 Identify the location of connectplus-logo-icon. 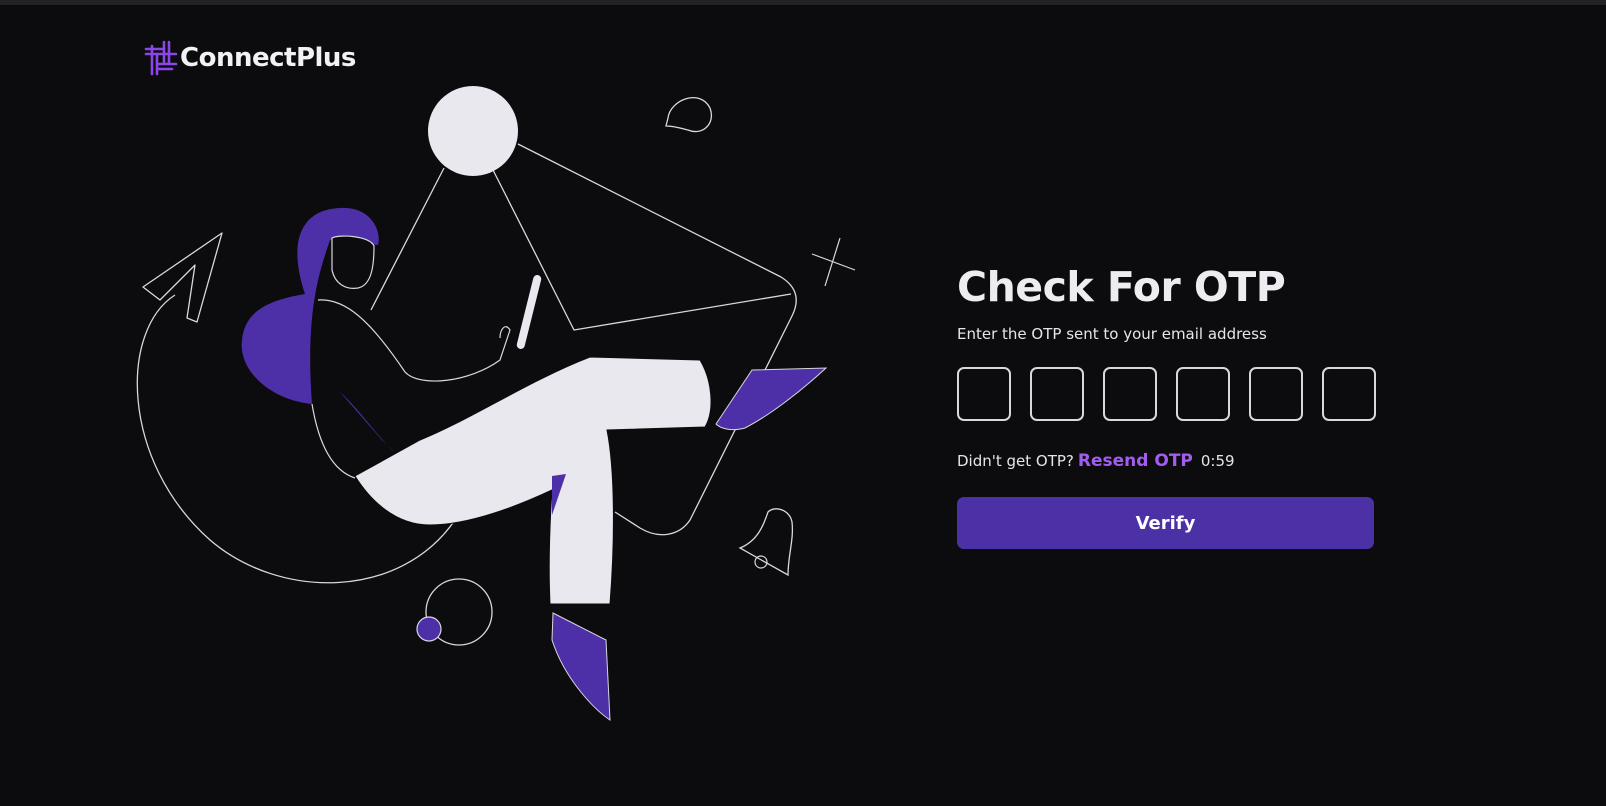
(161, 58).